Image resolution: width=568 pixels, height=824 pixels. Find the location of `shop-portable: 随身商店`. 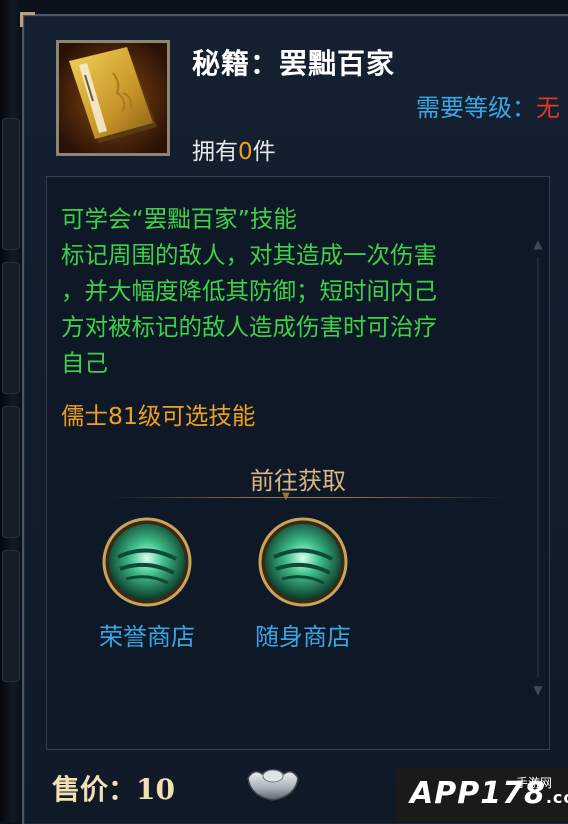

shop-portable: 随身商店 is located at coordinates (303, 584).